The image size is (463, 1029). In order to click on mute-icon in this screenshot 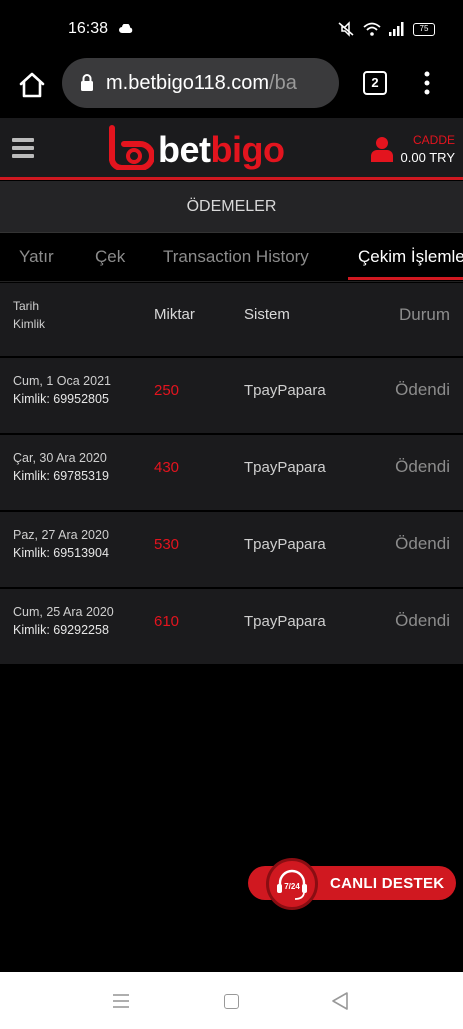, I will do `click(346, 29)`.